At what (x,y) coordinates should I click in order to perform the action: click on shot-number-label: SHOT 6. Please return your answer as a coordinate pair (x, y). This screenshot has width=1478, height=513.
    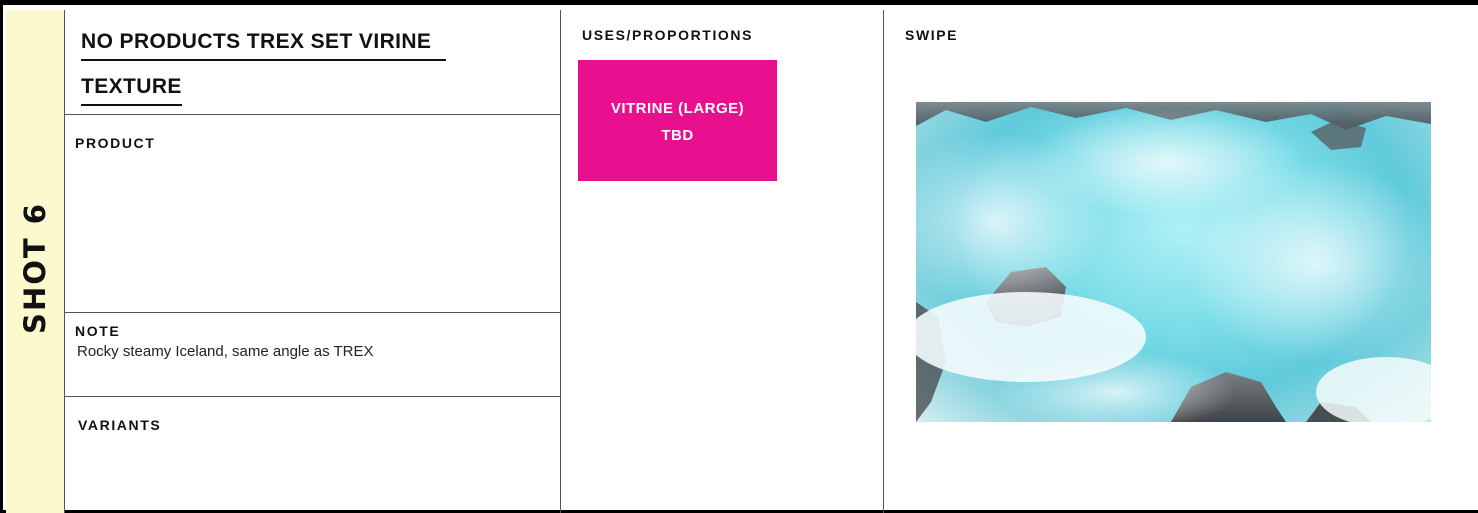
    Looking at the image, I should click on (35, 268).